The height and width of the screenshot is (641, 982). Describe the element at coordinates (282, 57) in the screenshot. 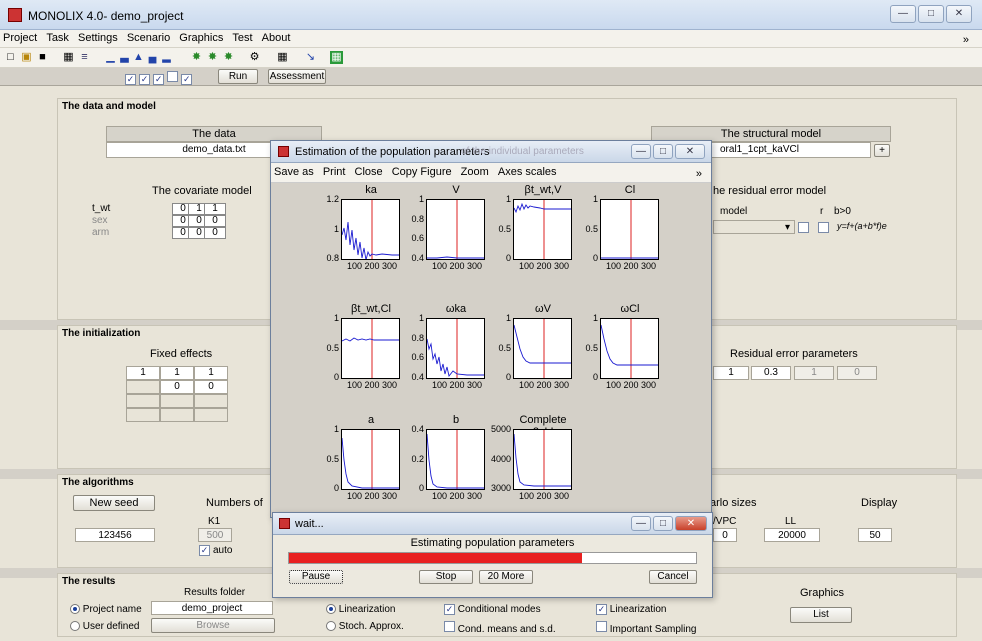

I see `grid-icon: ▦` at that location.